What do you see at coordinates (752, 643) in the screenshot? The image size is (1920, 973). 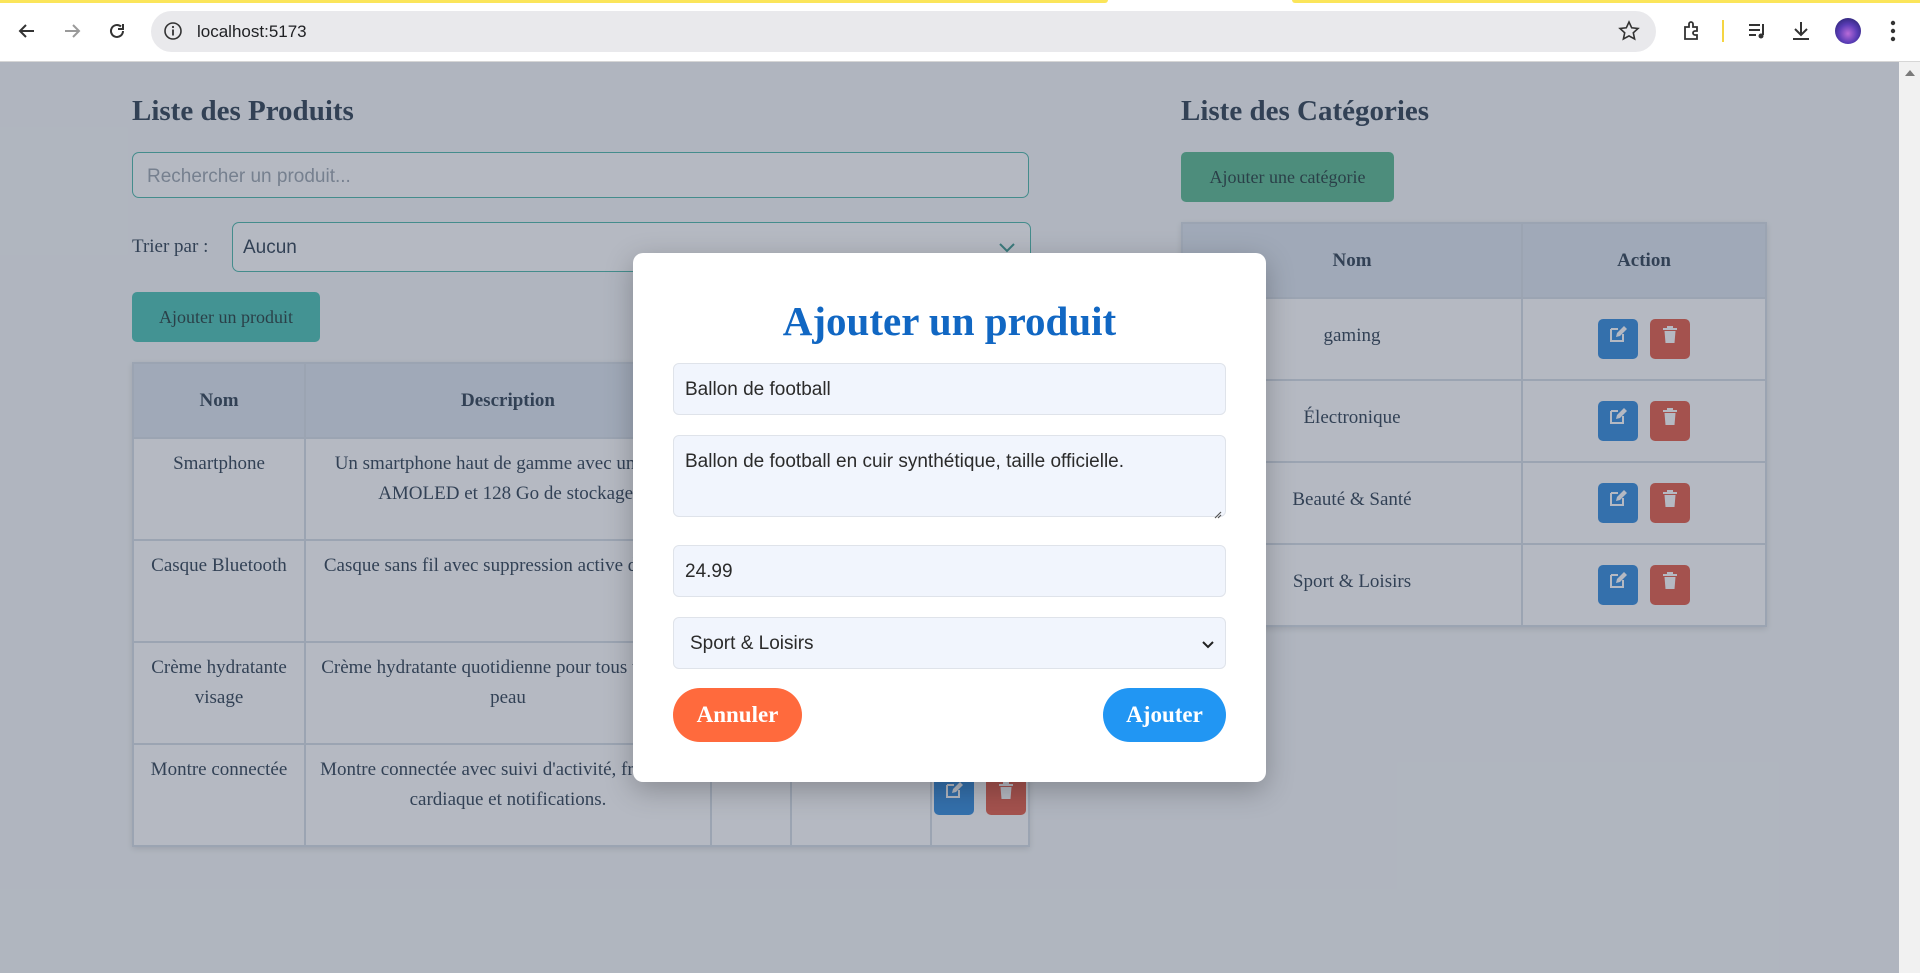 I see `product-category-value: Sport & Loisirs` at bounding box center [752, 643].